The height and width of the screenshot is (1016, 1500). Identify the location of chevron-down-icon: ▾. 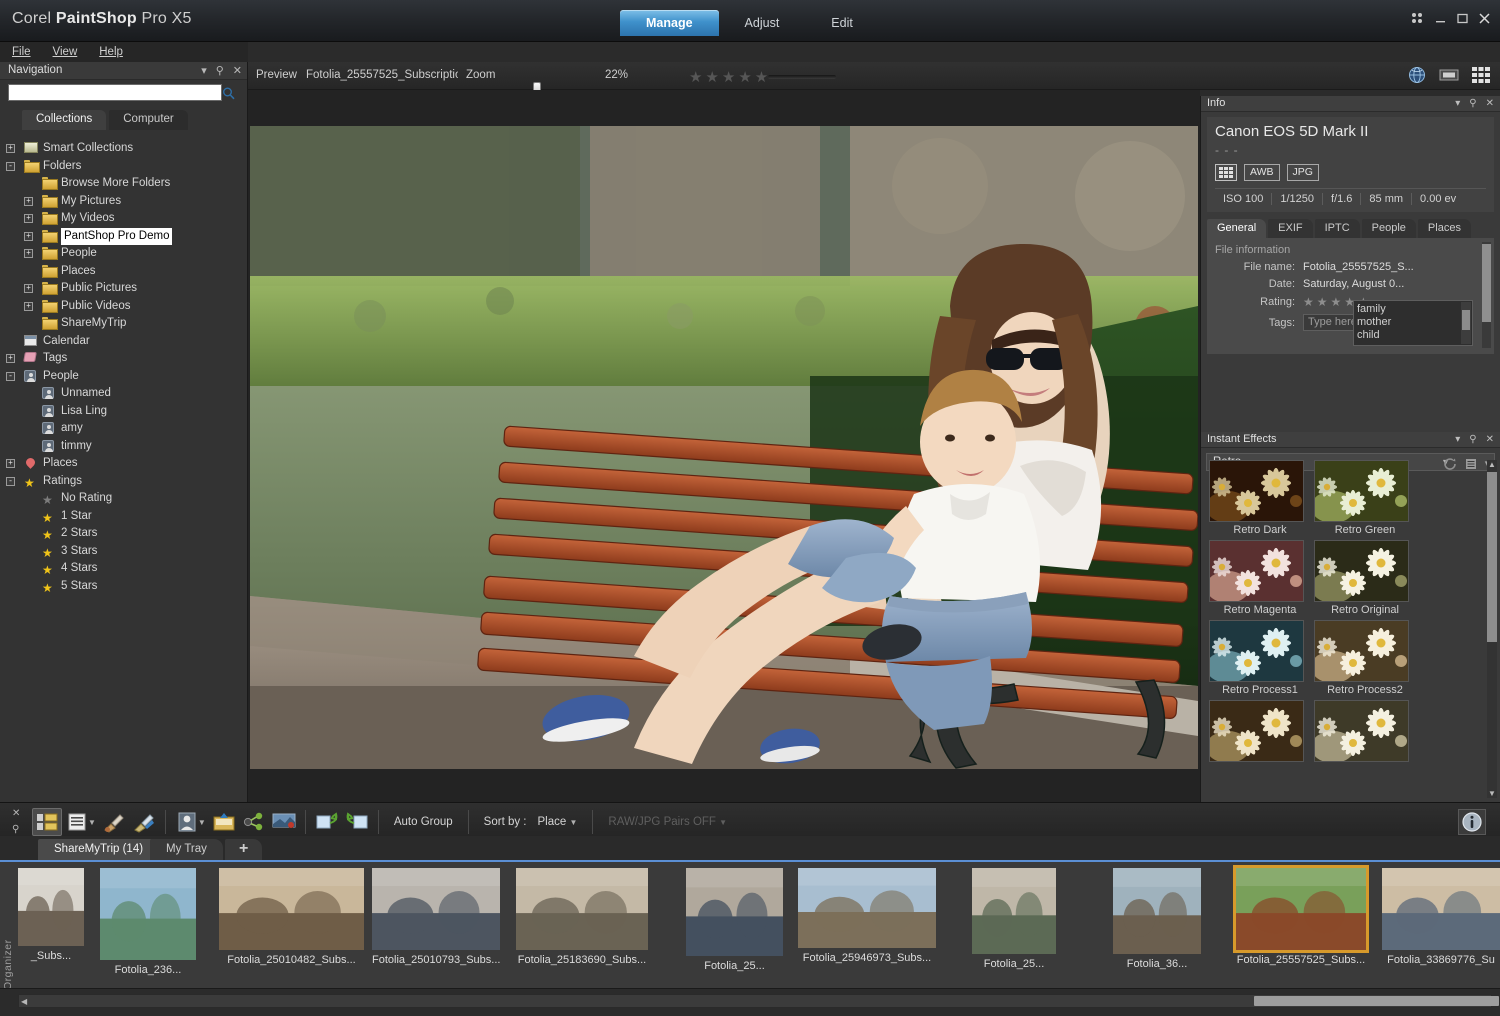
(1457, 439).